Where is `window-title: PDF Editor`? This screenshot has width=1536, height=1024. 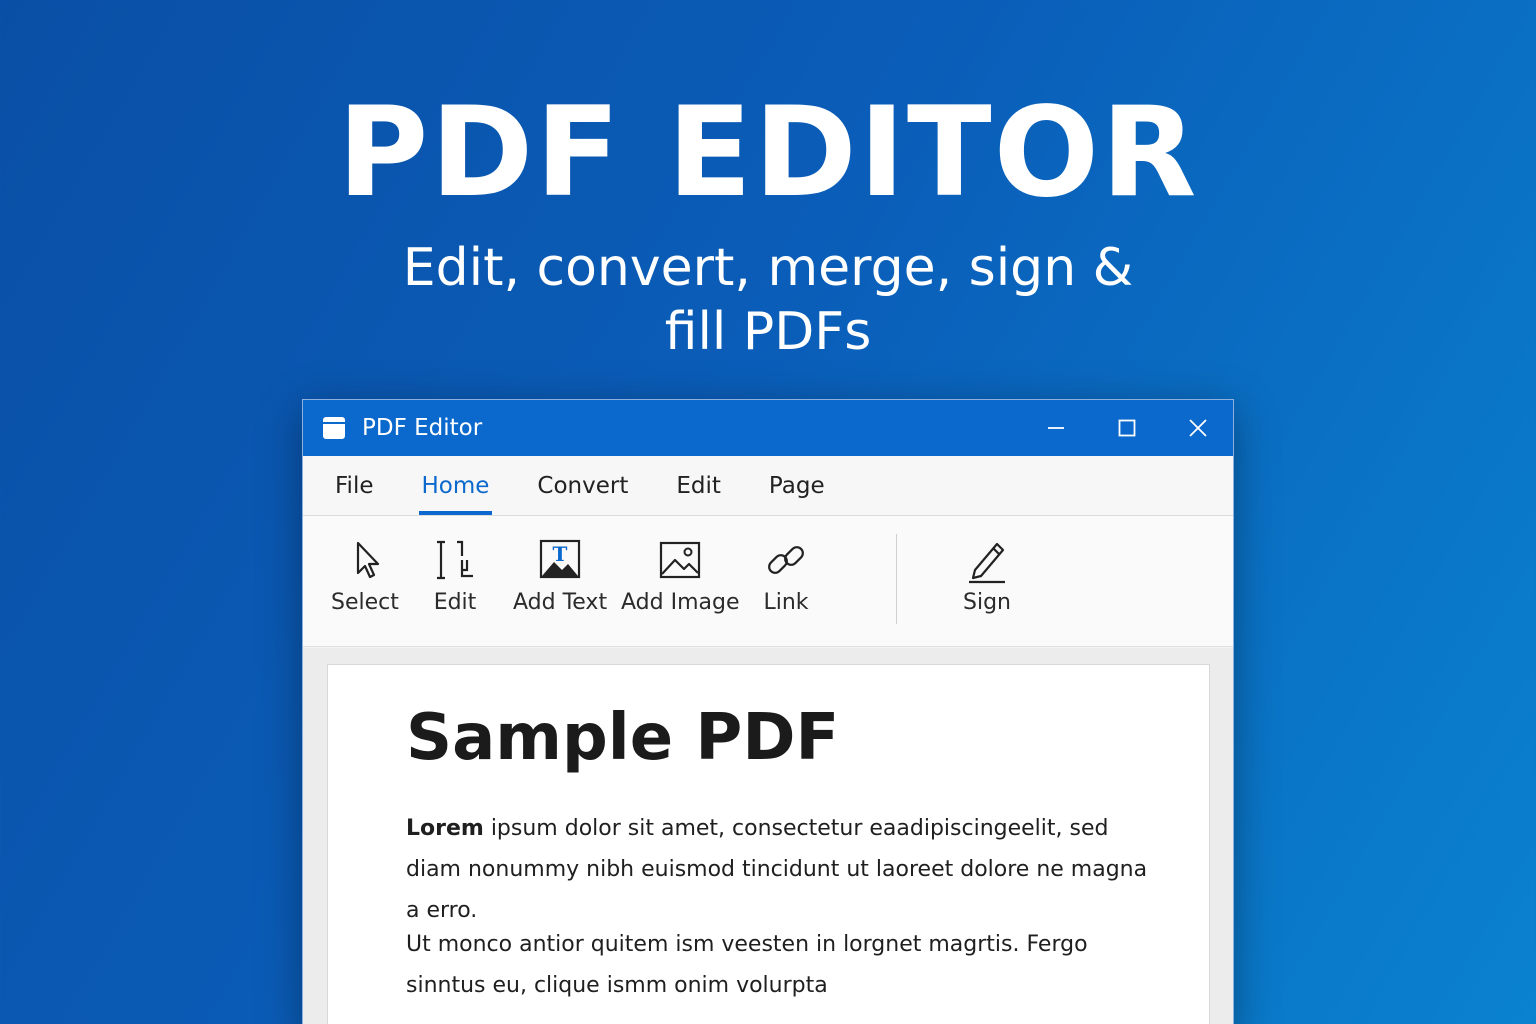 window-title: PDF Editor is located at coordinates (422, 428).